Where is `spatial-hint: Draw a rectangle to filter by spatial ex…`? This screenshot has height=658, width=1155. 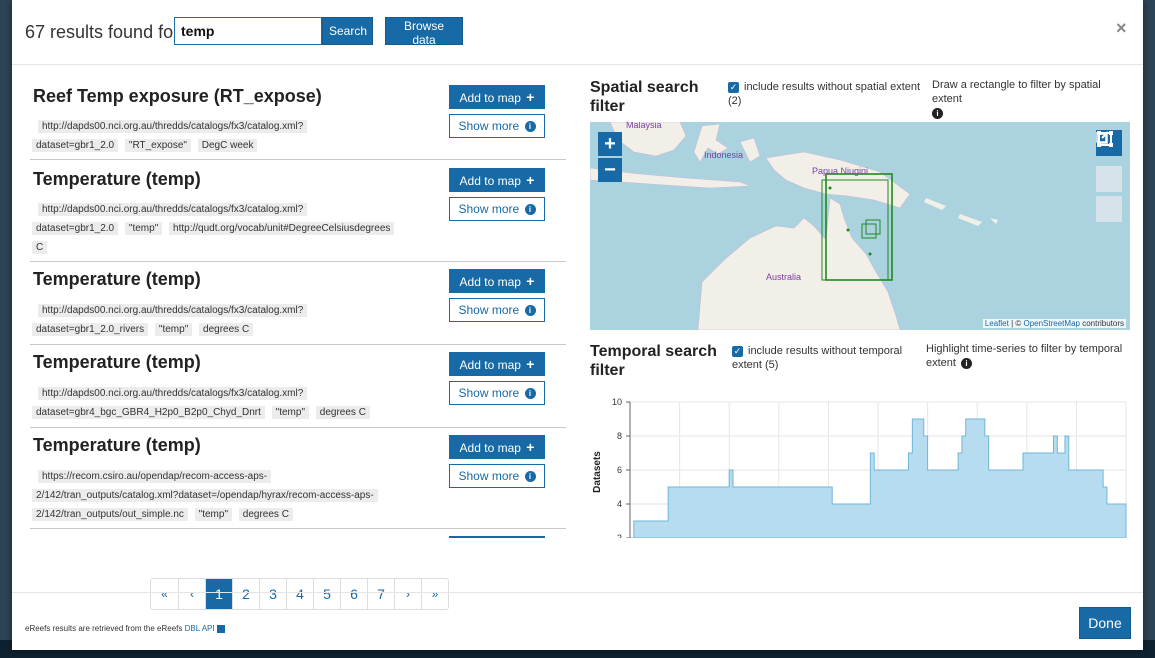
spatial-hint: Draw a rectangle to filter by spatial ex… is located at coordinates (1030, 99).